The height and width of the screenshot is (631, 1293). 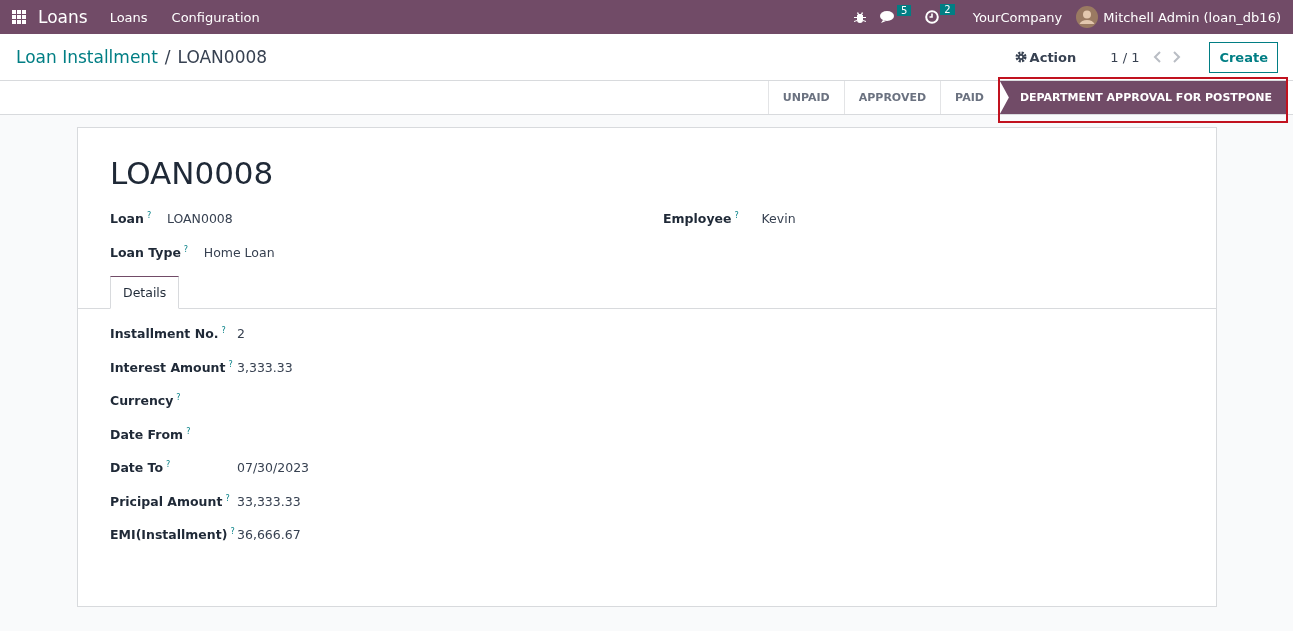 What do you see at coordinates (887, 17) in the screenshot?
I see `chat-icon` at bounding box center [887, 17].